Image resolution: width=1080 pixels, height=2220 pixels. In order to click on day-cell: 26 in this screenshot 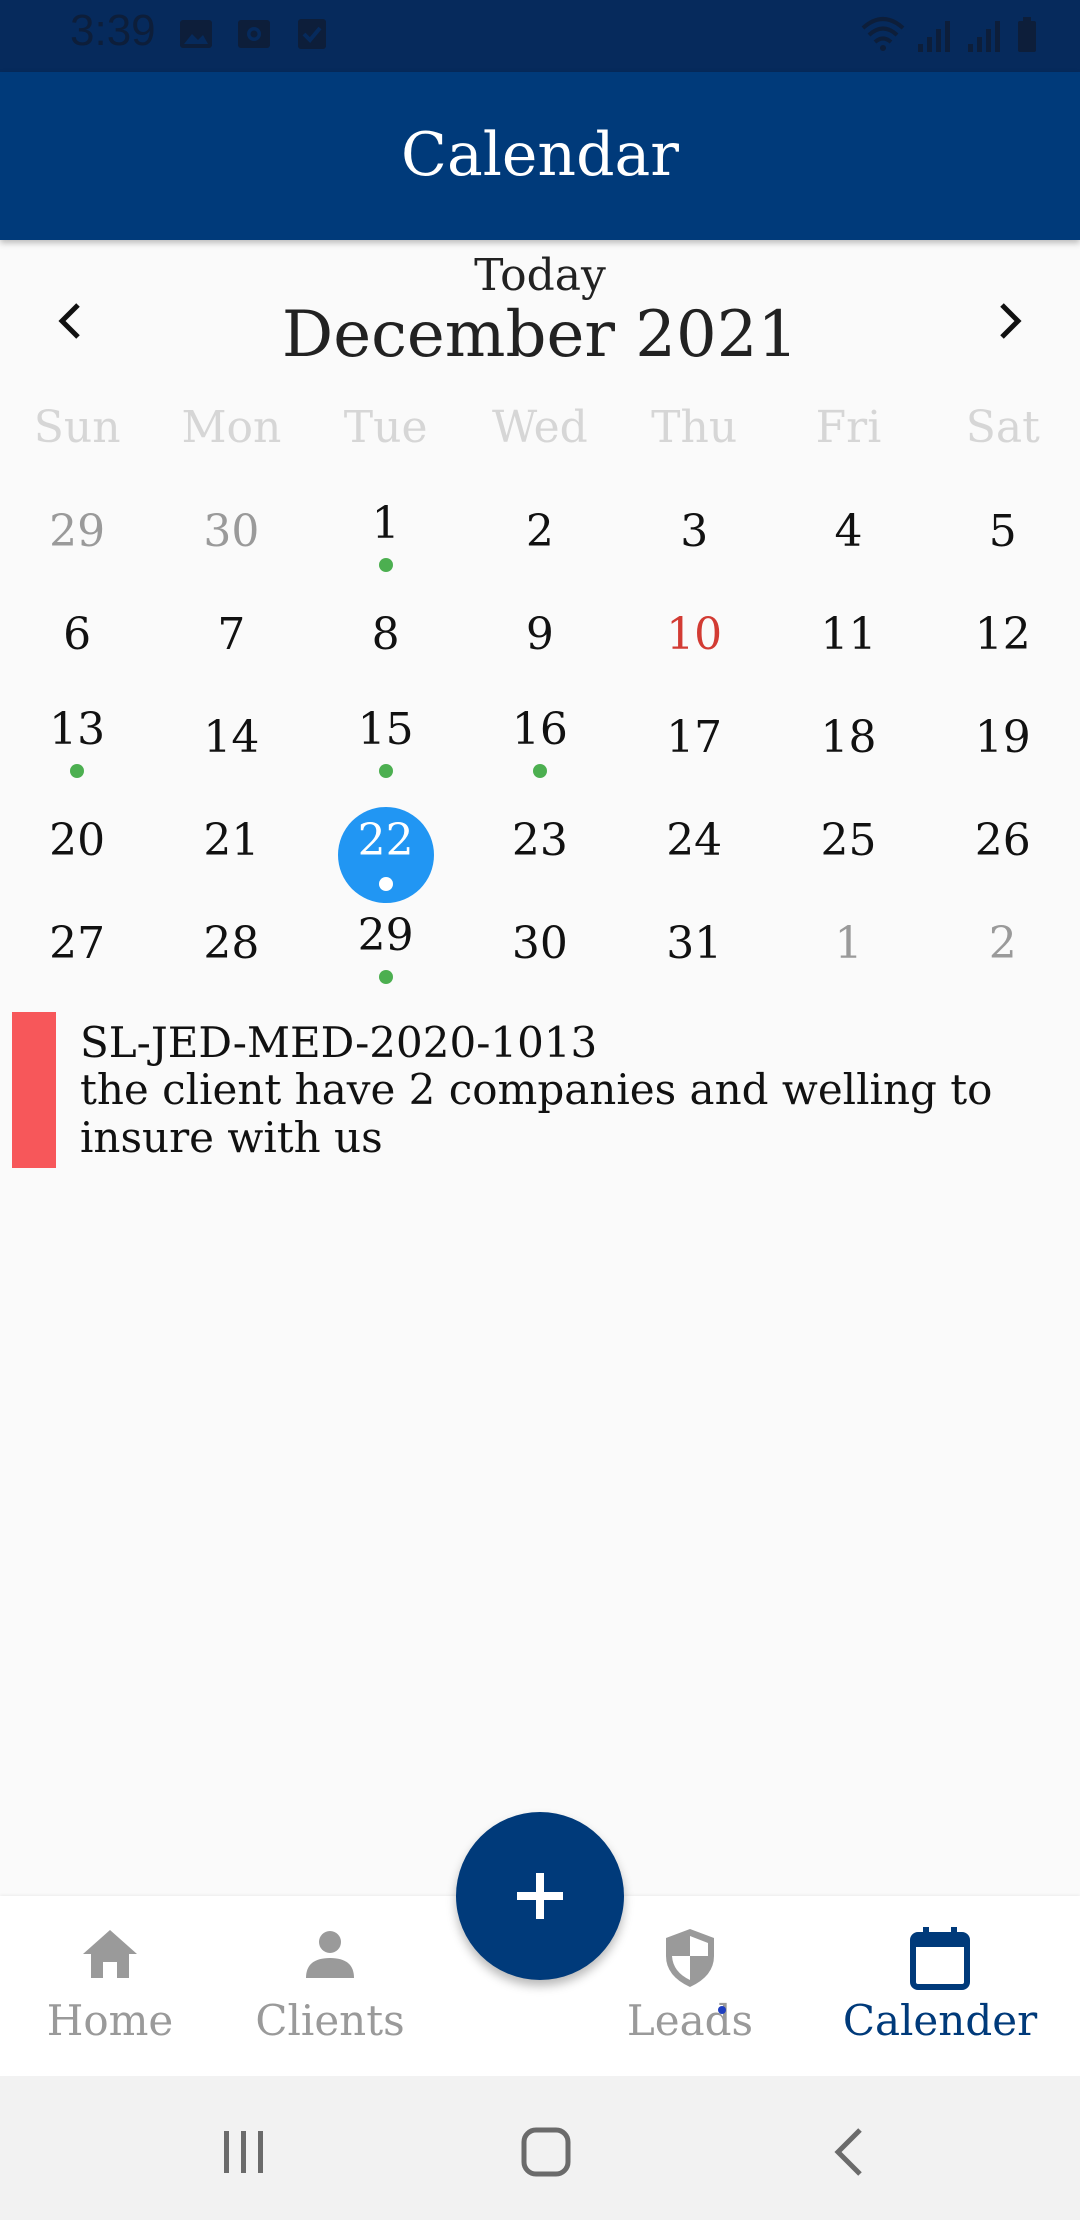, I will do `click(1003, 848)`.